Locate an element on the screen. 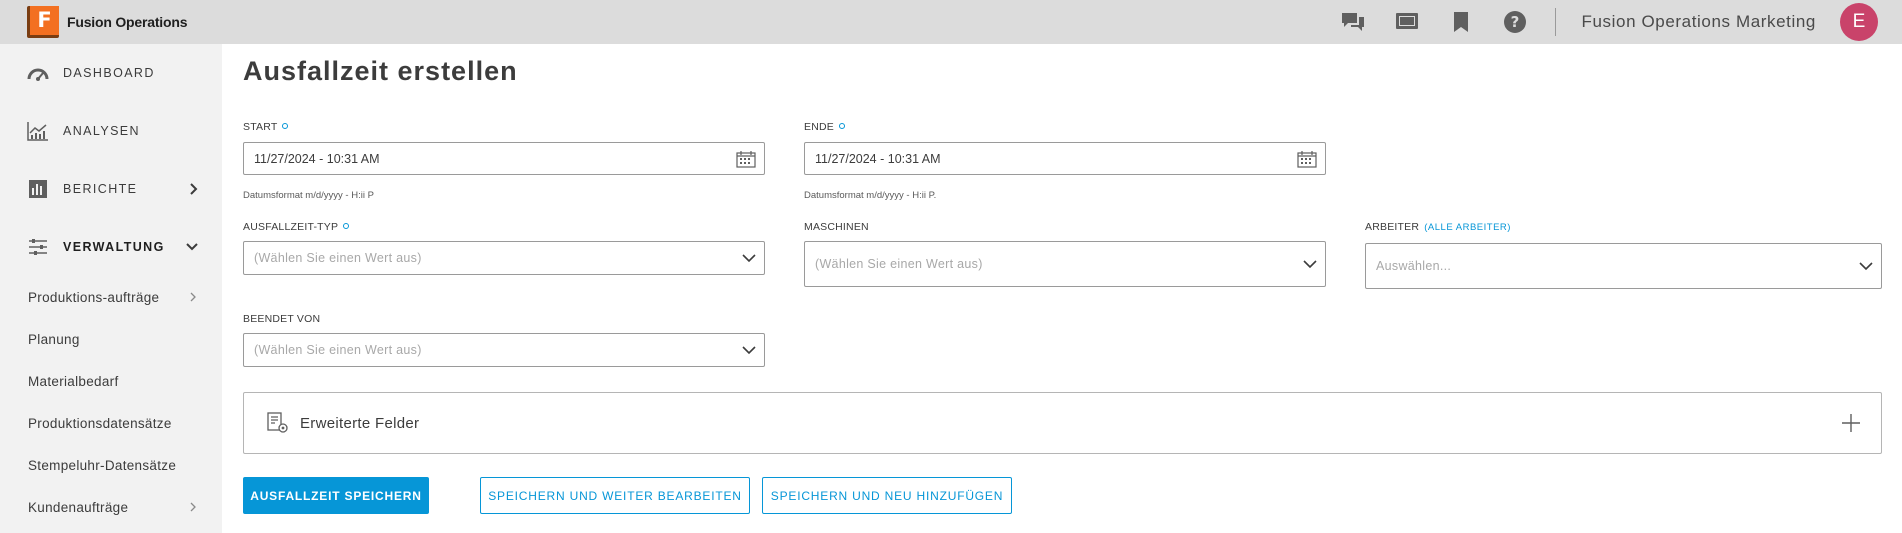 This screenshot has height=533, width=1902. sidebar-item-label: Stempeluhr-Datensätze is located at coordinates (102, 465).